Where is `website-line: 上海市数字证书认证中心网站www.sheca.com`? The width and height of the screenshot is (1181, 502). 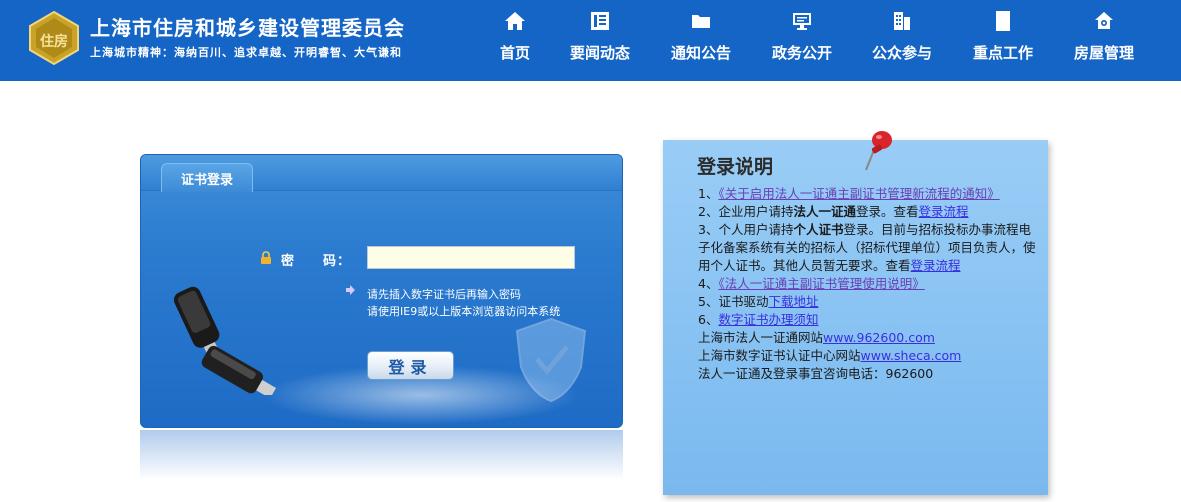 website-line: 上海市数字证书认证中心网站www.sheca.com is located at coordinates (876, 356).